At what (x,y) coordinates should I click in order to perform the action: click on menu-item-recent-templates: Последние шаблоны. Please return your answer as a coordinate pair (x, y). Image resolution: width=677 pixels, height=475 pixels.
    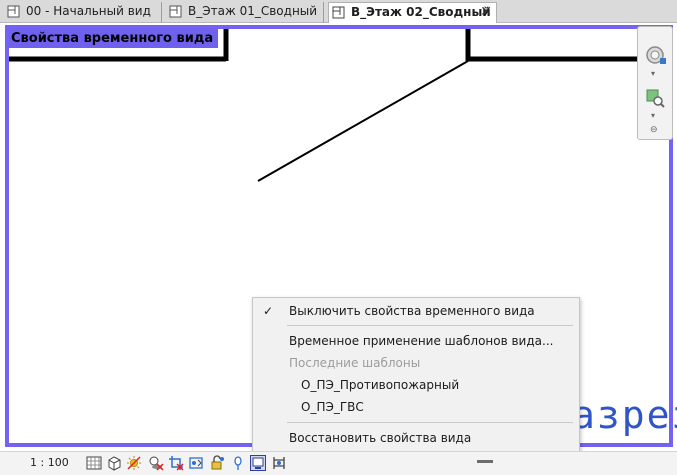
    Looking at the image, I should click on (416, 363).